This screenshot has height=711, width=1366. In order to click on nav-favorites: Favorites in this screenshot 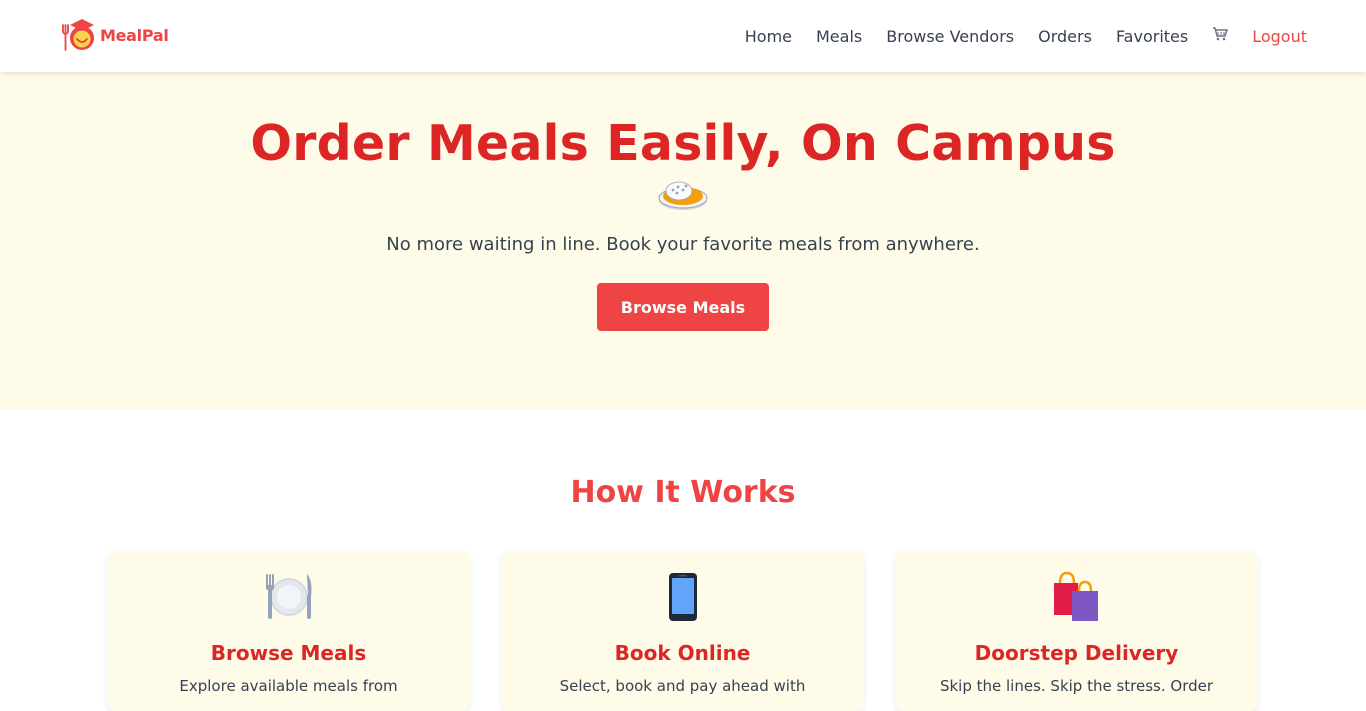, I will do `click(1152, 36)`.